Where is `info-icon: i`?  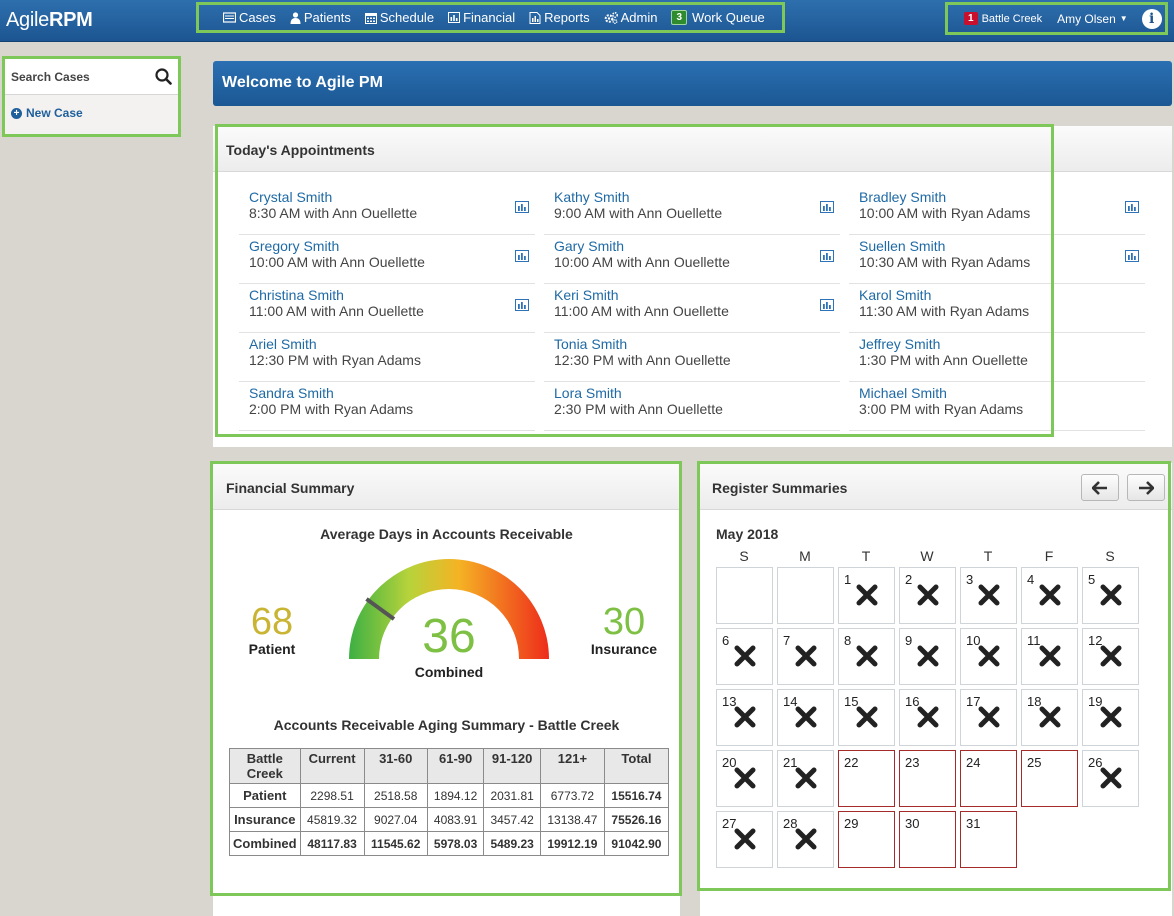
info-icon: i is located at coordinates (1151, 18).